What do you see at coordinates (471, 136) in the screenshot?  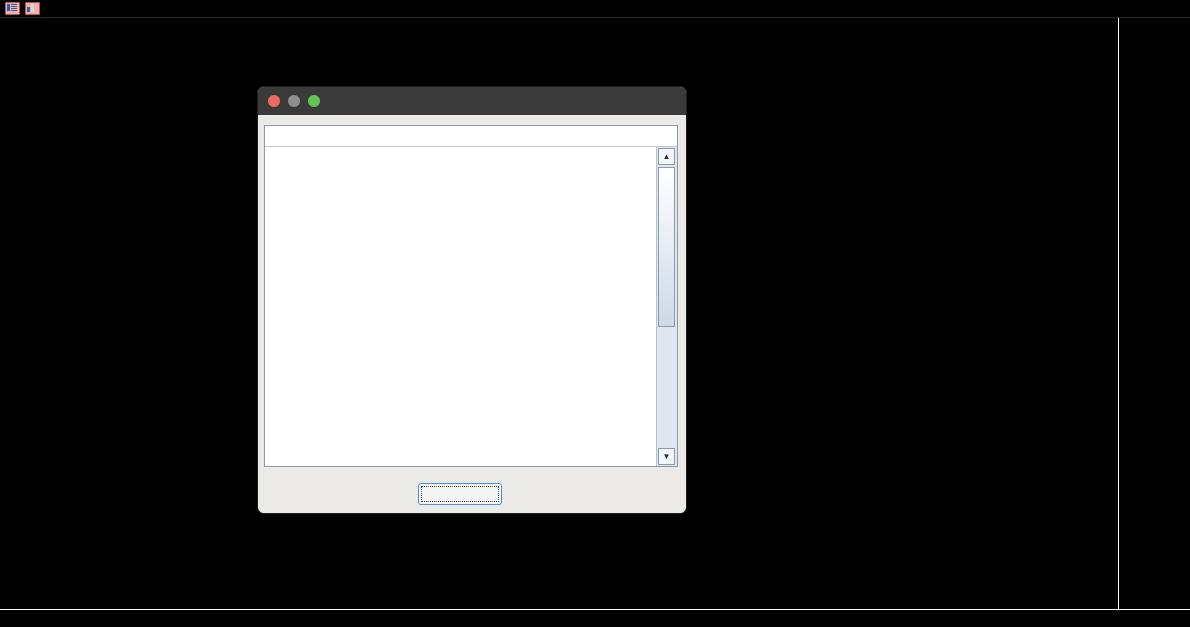 I see `specification-list-header` at bounding box center [471, 136].